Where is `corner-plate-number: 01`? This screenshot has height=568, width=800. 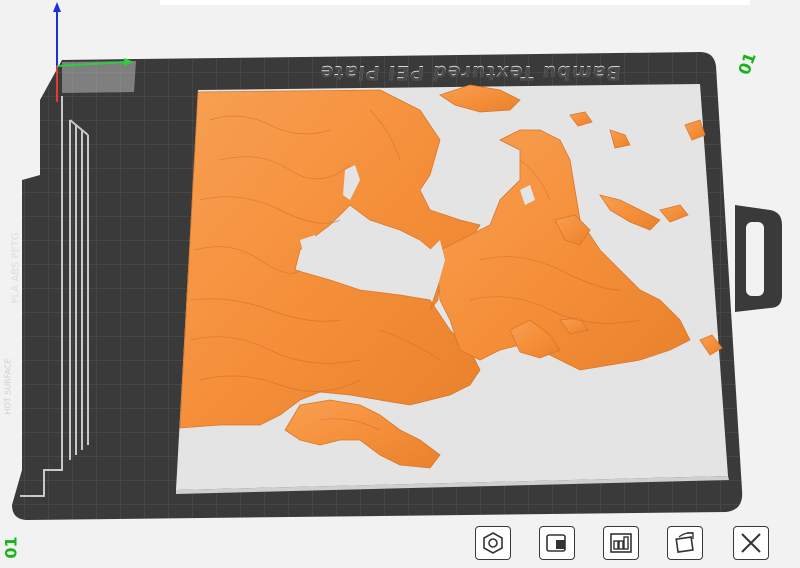 corner-plate-number: 01 is located at coordinates (11, 547).